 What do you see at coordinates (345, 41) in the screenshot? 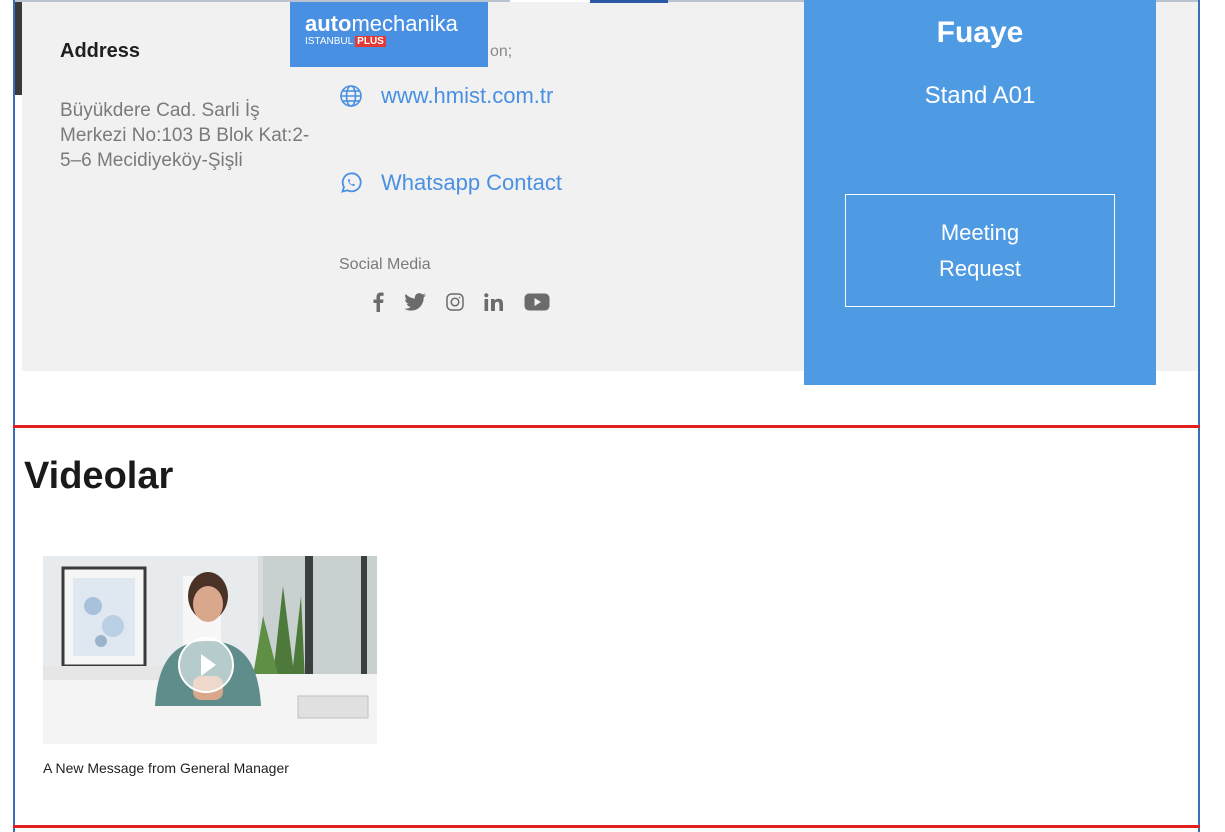
I see `logo-subline: ISTANBUL PLUS` at bounding box center [345, 41].